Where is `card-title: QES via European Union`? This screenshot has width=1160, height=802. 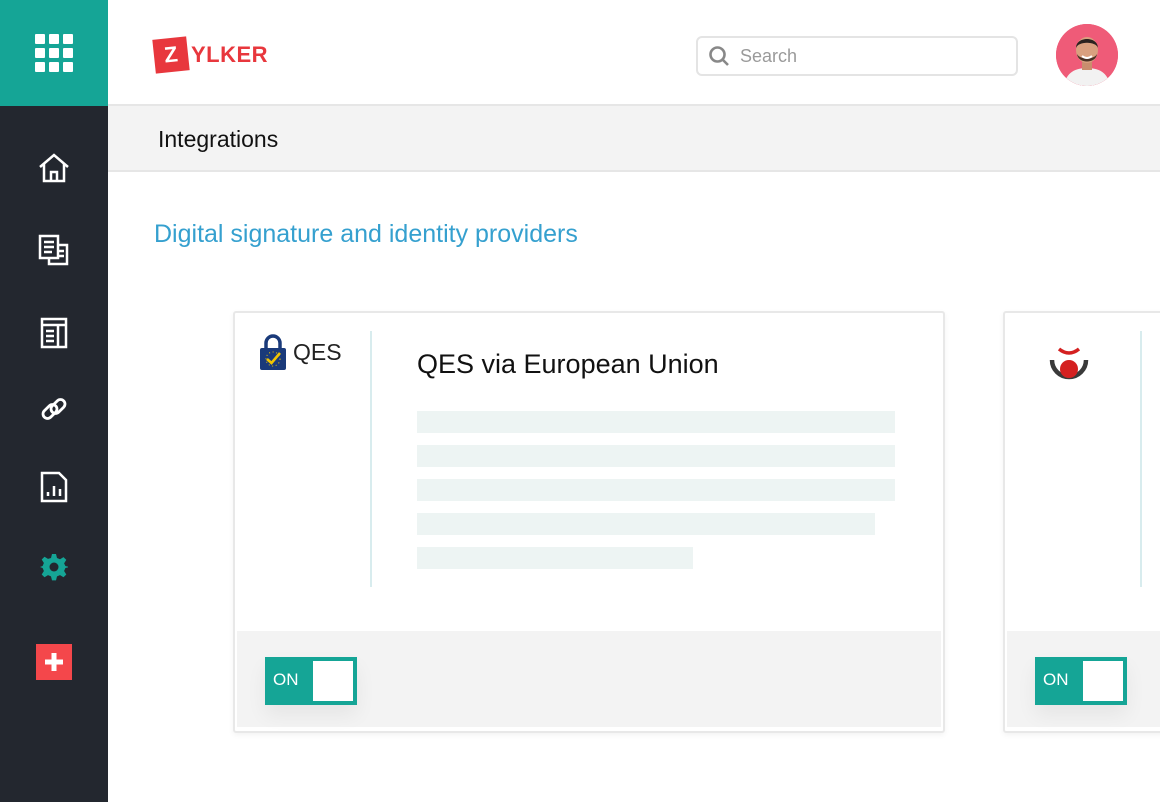
card-title: QES via European Union is located at coordinates (568, 364).